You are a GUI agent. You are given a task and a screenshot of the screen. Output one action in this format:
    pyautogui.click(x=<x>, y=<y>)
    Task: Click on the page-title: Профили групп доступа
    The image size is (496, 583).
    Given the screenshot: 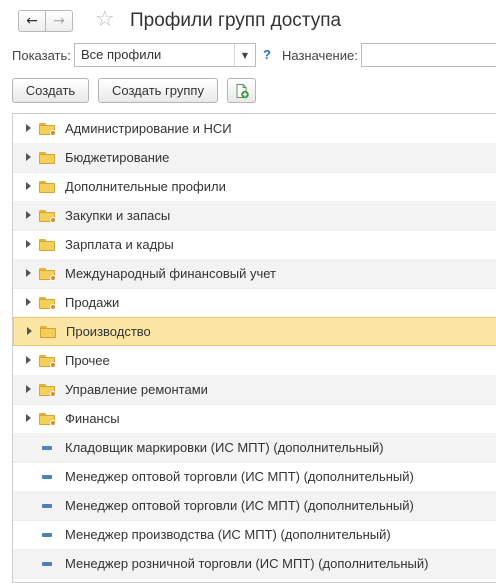 What is the action you would take?
    pyautogui.click(x=236, y=20)
    